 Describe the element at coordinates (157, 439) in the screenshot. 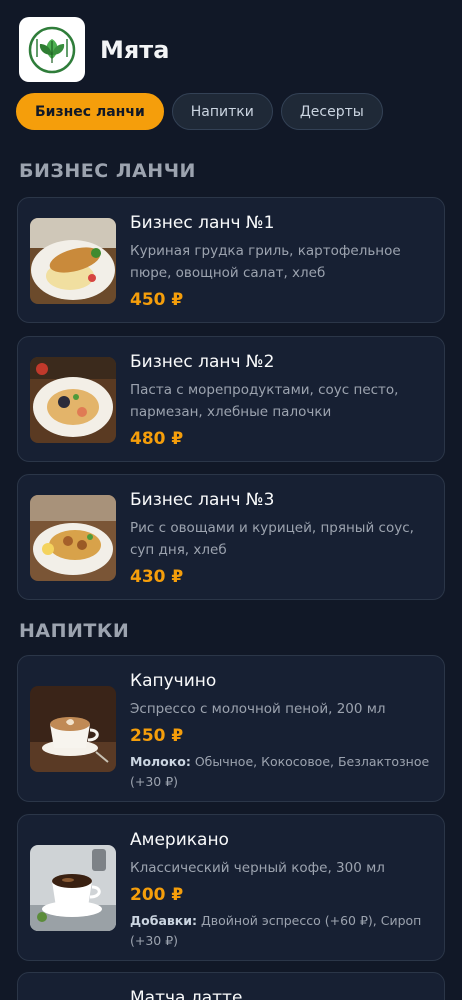

I see `item-price: 480 ₽` at that location.